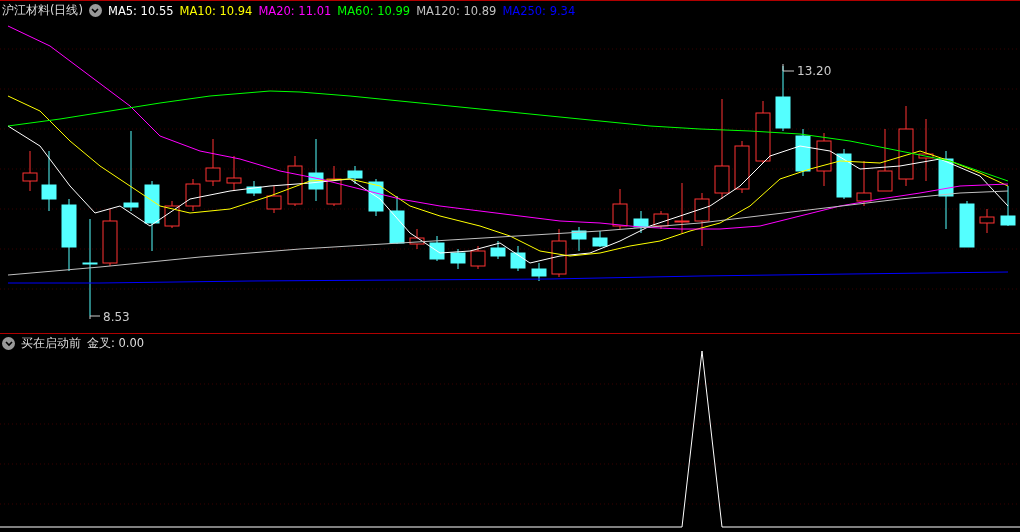 The image size is (1020, 532). I want to click on moving-average-legend: MA5: 10.55, so click(141, 10).